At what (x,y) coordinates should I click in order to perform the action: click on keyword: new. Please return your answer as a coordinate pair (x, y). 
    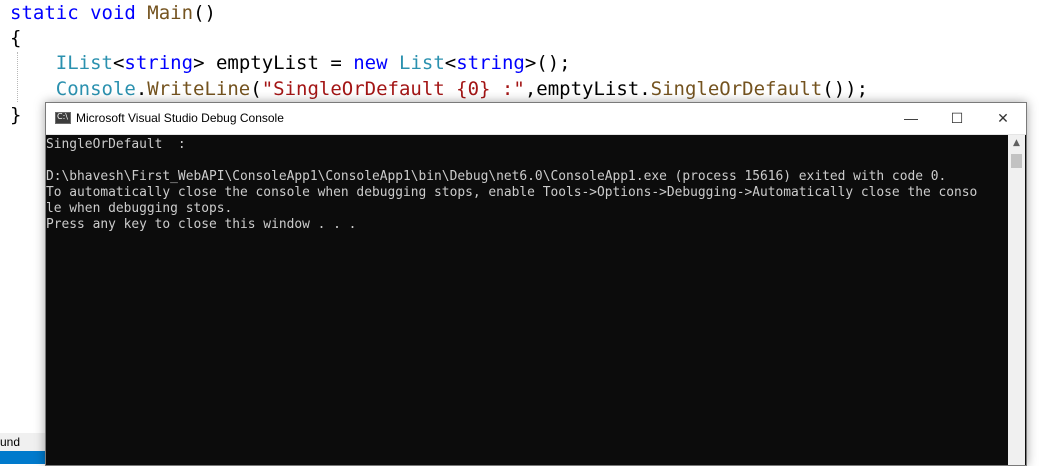
    Looking at the image, I should click on (370, 63).